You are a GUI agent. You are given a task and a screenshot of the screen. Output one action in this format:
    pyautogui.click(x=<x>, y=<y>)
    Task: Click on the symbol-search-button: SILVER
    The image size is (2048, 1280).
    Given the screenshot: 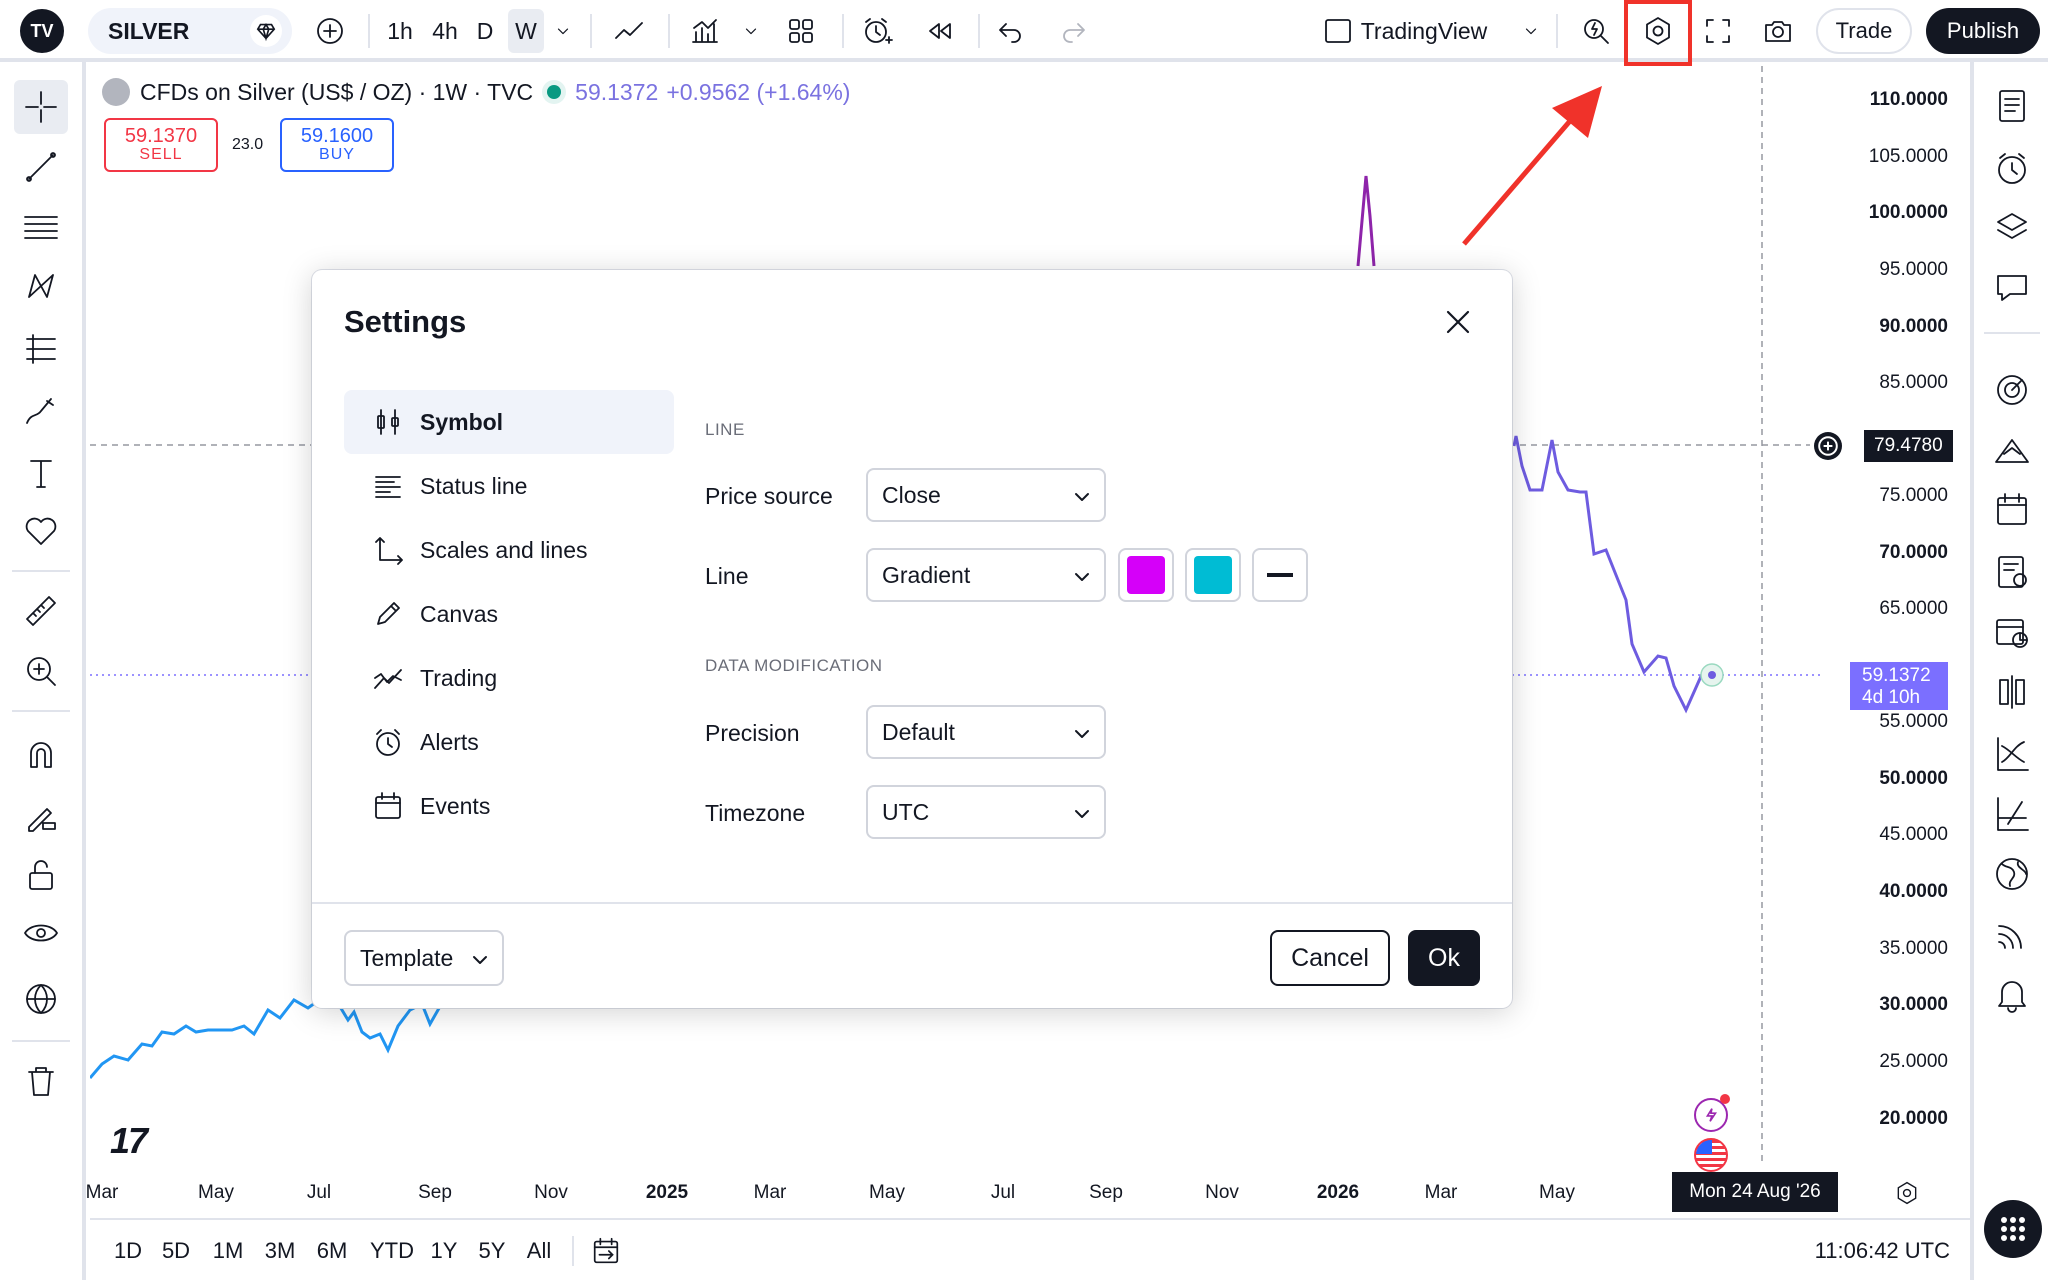 What is the action you would take?
    pyautogui.click(x=190, y=31)
    